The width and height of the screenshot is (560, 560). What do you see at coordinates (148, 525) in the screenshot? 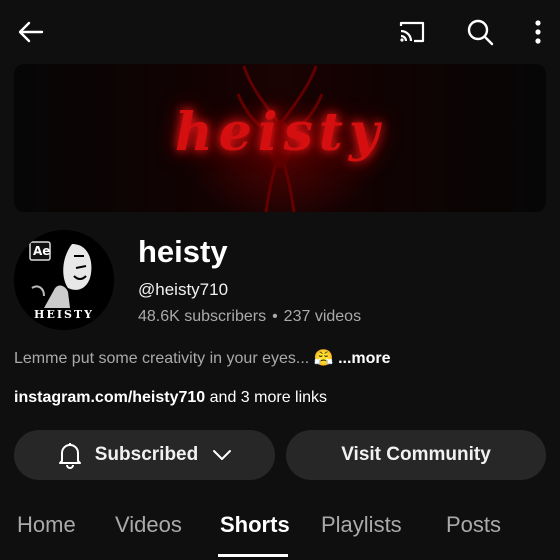
I see `tab-videos: Videos` at bounding box center [148, 525].